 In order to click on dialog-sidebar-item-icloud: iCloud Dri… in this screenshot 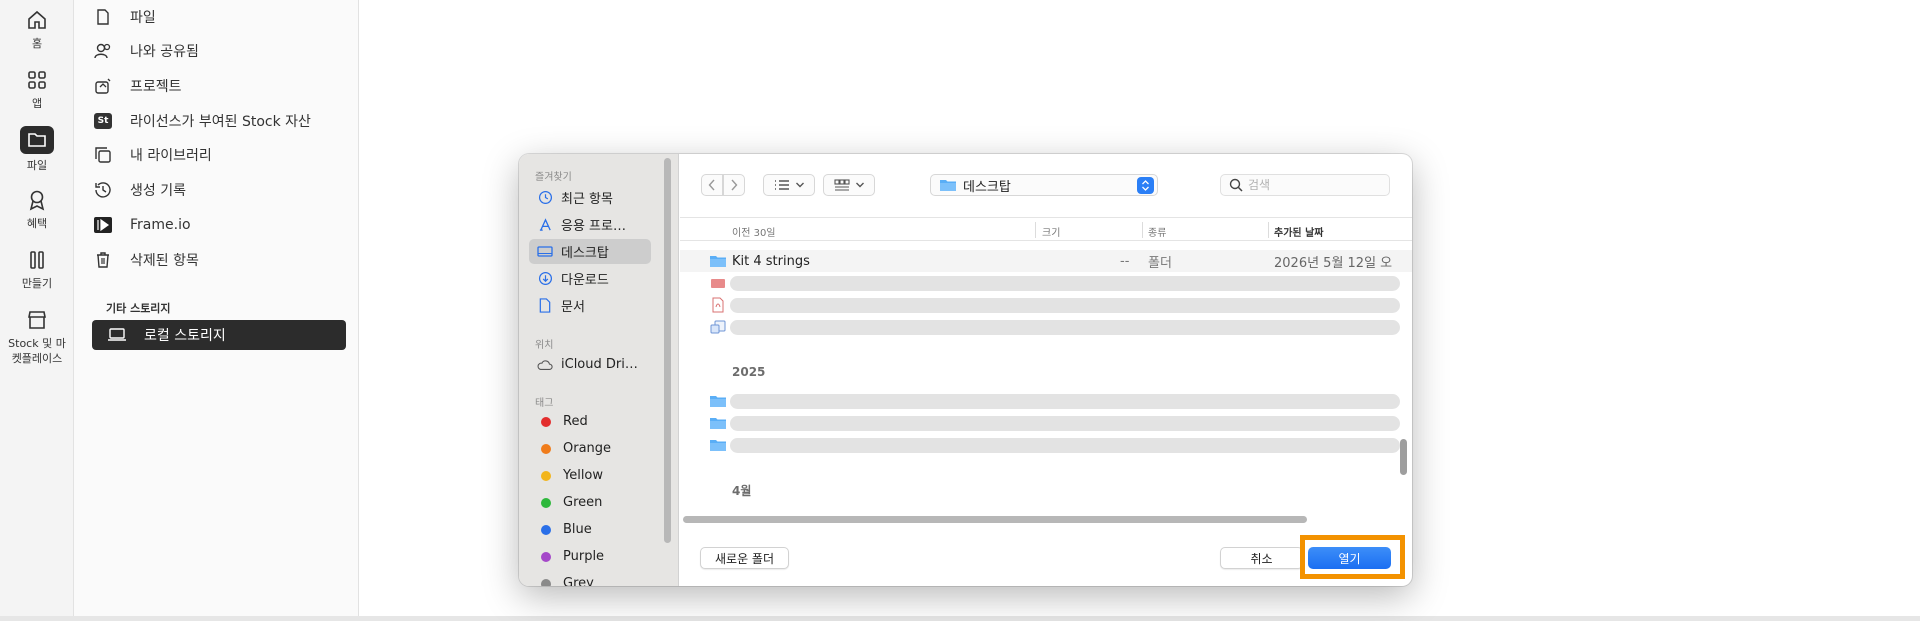, I will do `click(590, 364)`.